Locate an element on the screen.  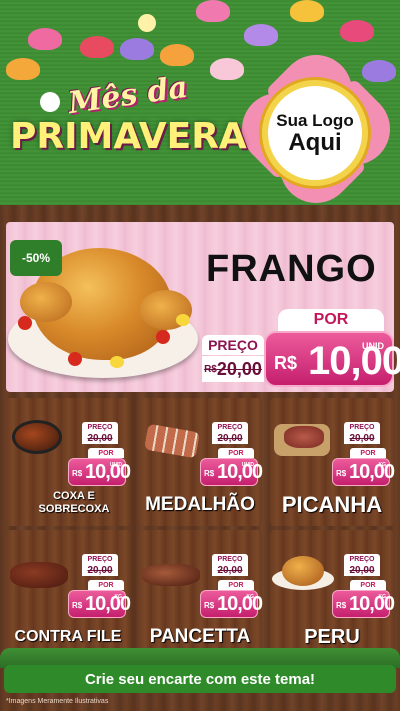
product-card: PREÇO 20,00 POR R$ 10,00 KG CONTRA FILE is located at coordinates (68, 594).